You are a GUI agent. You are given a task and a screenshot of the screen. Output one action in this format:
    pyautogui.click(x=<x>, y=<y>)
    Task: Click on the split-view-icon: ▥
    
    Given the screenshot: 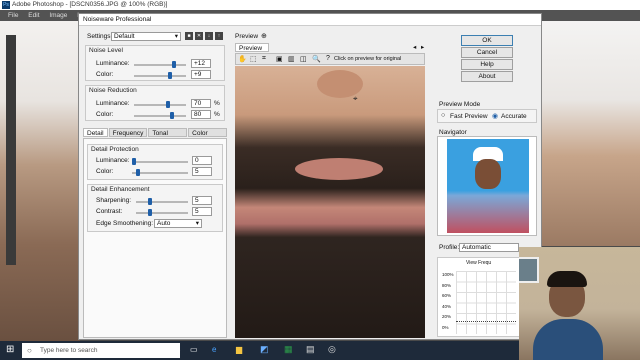 What is the action you would take?
    pyautogui.click(x=291, y=59)
    